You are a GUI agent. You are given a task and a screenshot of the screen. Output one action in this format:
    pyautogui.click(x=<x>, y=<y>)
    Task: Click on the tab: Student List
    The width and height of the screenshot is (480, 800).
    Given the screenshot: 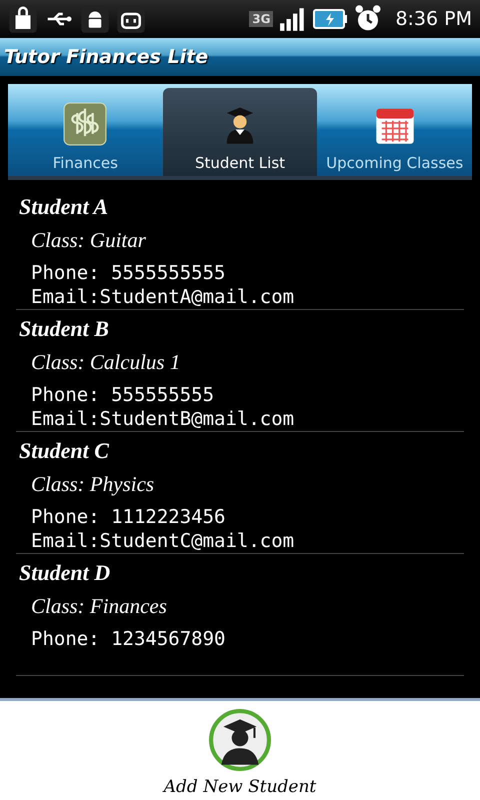 What is the action you would take?
    pyautogui.click(x=240, y=132)
    